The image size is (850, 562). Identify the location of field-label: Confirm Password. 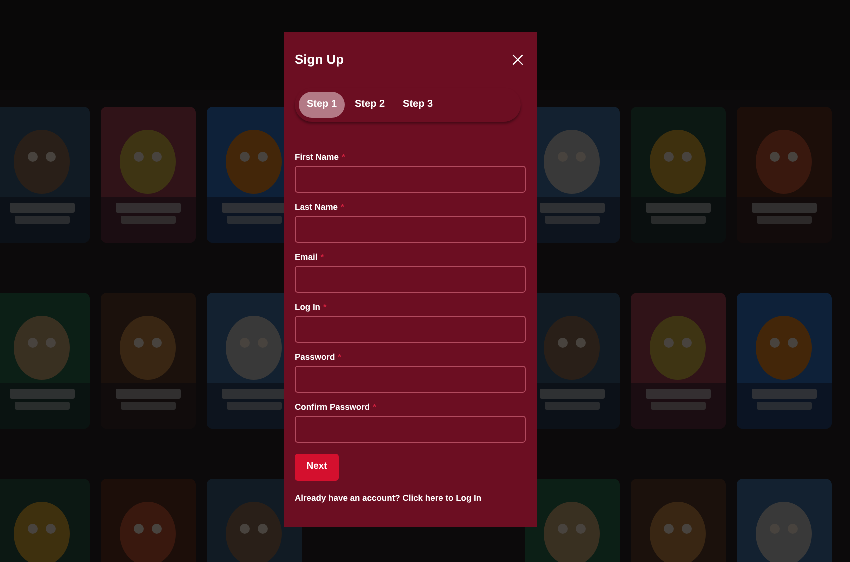
(332, 407).